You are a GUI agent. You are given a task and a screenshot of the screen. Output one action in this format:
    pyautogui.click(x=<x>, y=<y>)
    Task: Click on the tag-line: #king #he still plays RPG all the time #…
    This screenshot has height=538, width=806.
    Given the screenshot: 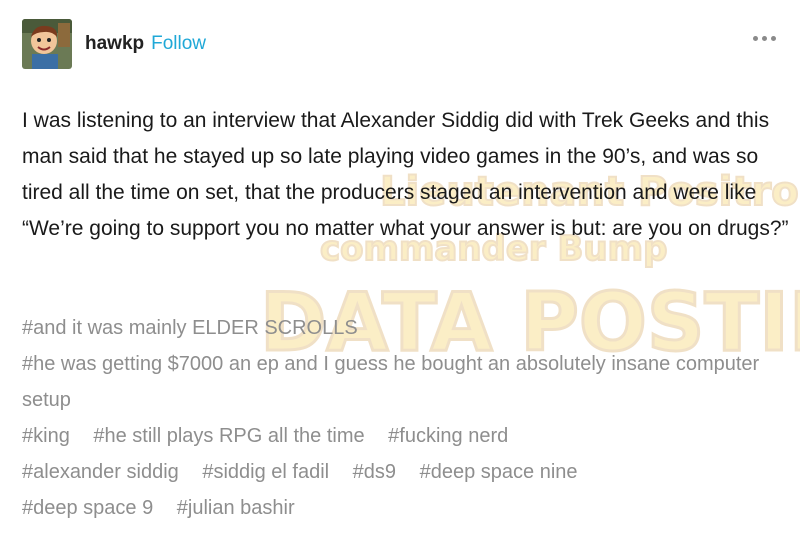 What is the action you would take?
    pyautogui.click(x=407, y=436)
    